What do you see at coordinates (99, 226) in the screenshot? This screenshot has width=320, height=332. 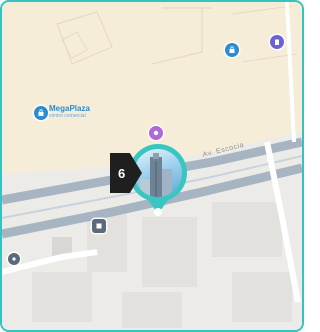 I see `transit-icon` at bounding box center [99, 226].